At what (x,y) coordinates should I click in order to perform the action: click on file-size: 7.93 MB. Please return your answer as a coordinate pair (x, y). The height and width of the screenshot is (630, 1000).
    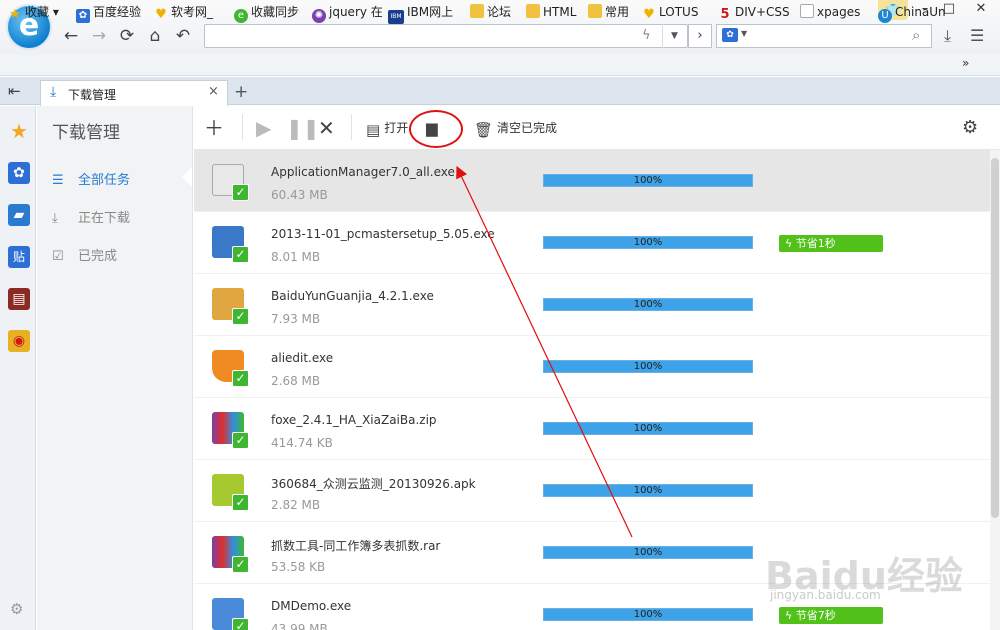
    Looking at the image, I should click on (296, 319).